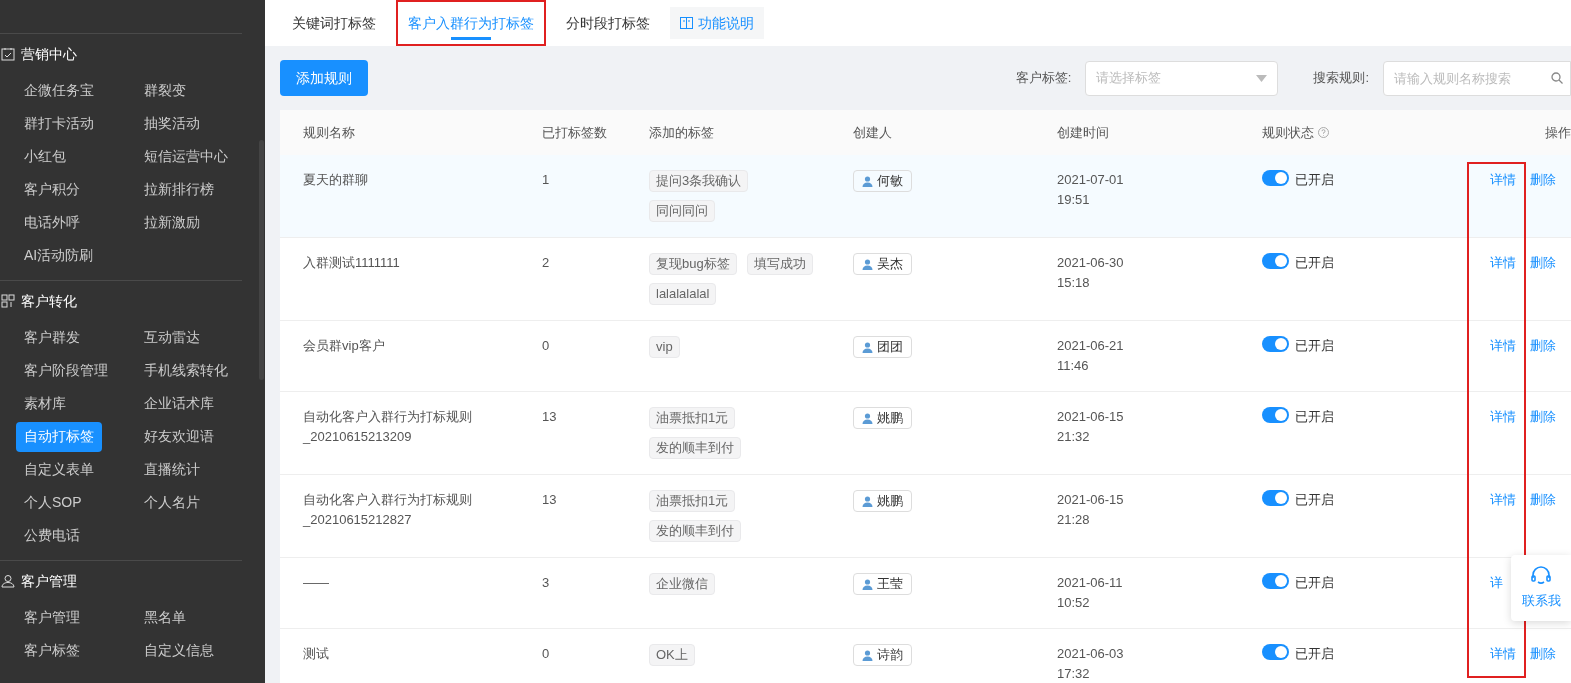 Image resolution: width=1571 pixels, height=683 pixels. What do you see at coordinates (45, 403) in the screenshot?
I see `nav-item: 素材库` at bounding box center [45, 403].